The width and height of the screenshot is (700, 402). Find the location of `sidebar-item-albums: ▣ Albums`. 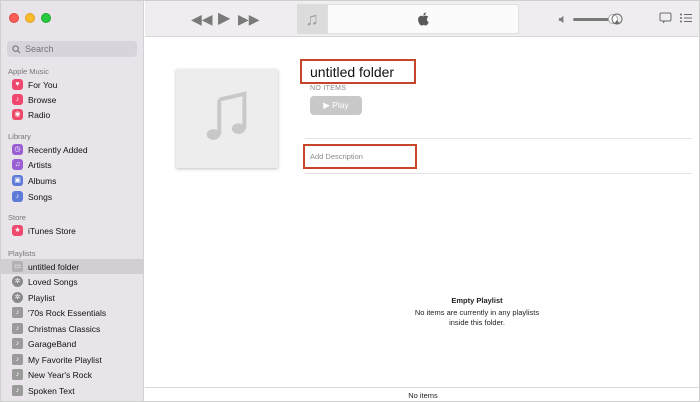

sidebar-item-albums: ▣ Albums is located at coordinates (72, 180).